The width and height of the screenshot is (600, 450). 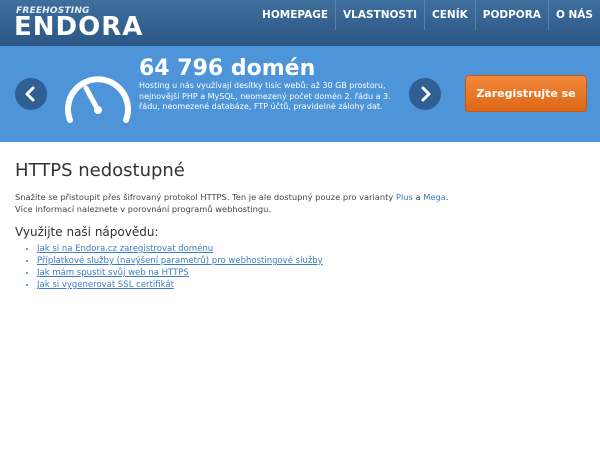 I want to click on https-info-period: ., so click(x=447, y=197).